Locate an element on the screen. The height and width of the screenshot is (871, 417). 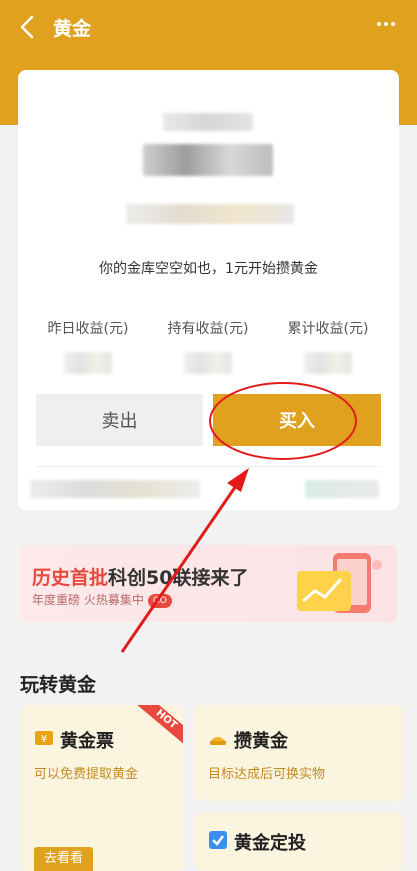
banner-subtitle: 年度重磅 火热募集中 GO is located at coordinates (102, 599).